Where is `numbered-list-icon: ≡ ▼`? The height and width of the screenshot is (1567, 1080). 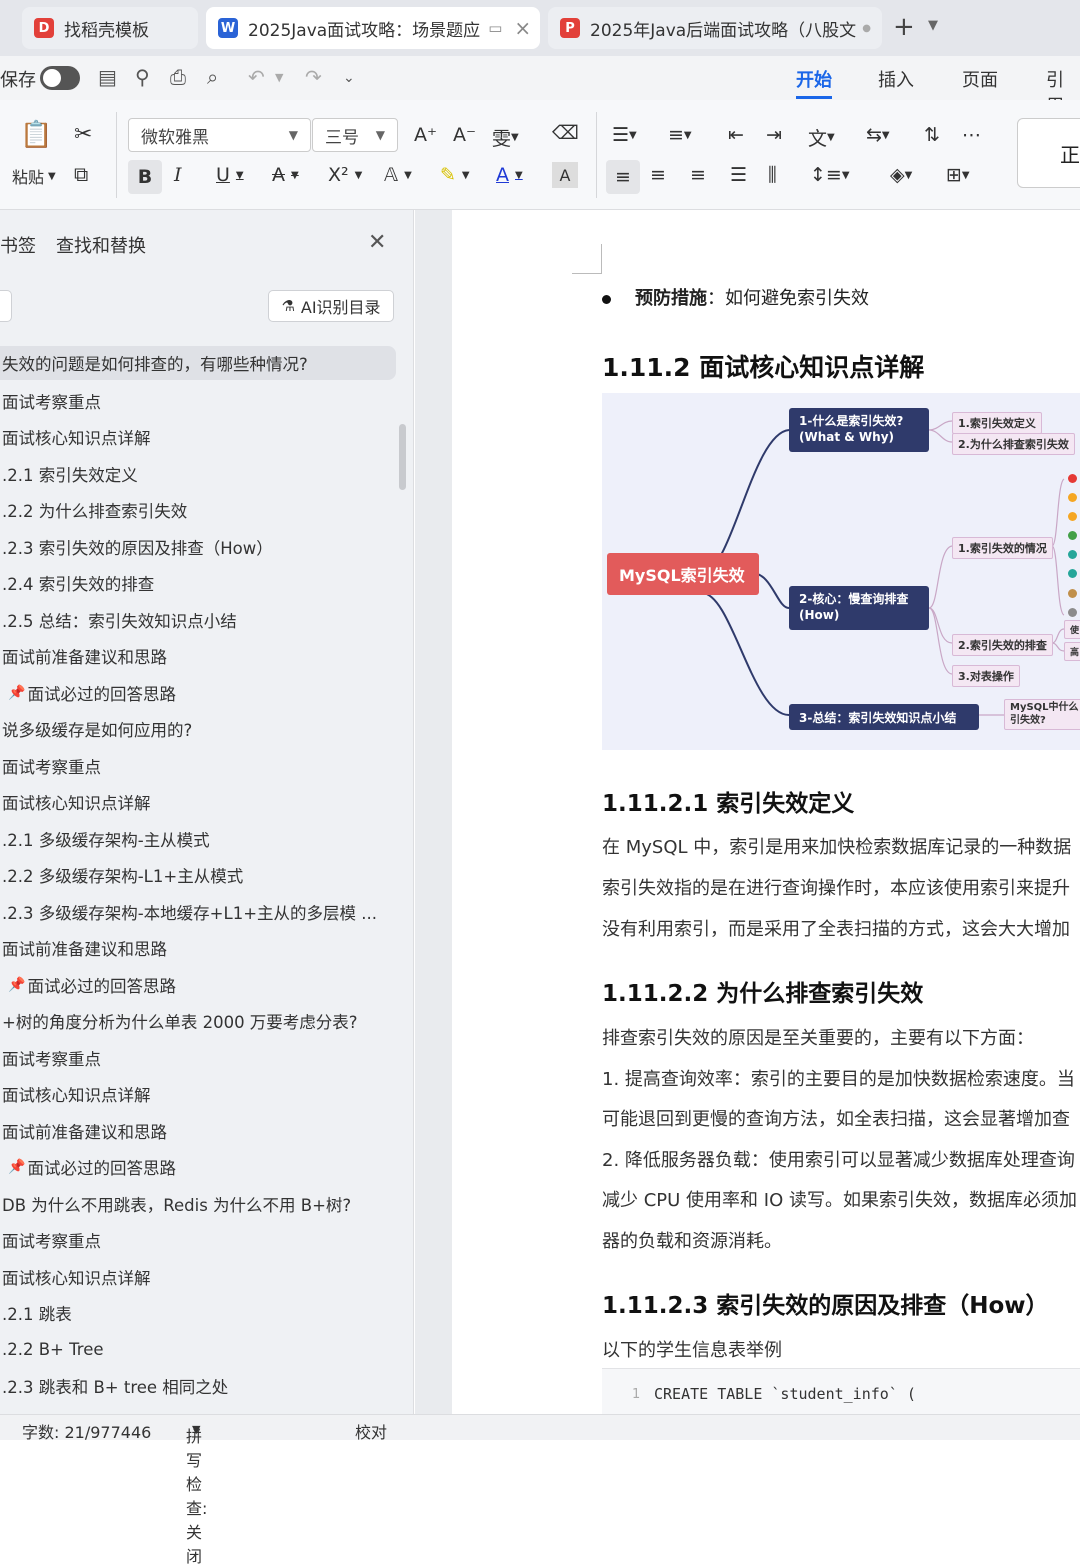
numbered-list-icon: ≡ ▼ is located at coordinates (680, 135).